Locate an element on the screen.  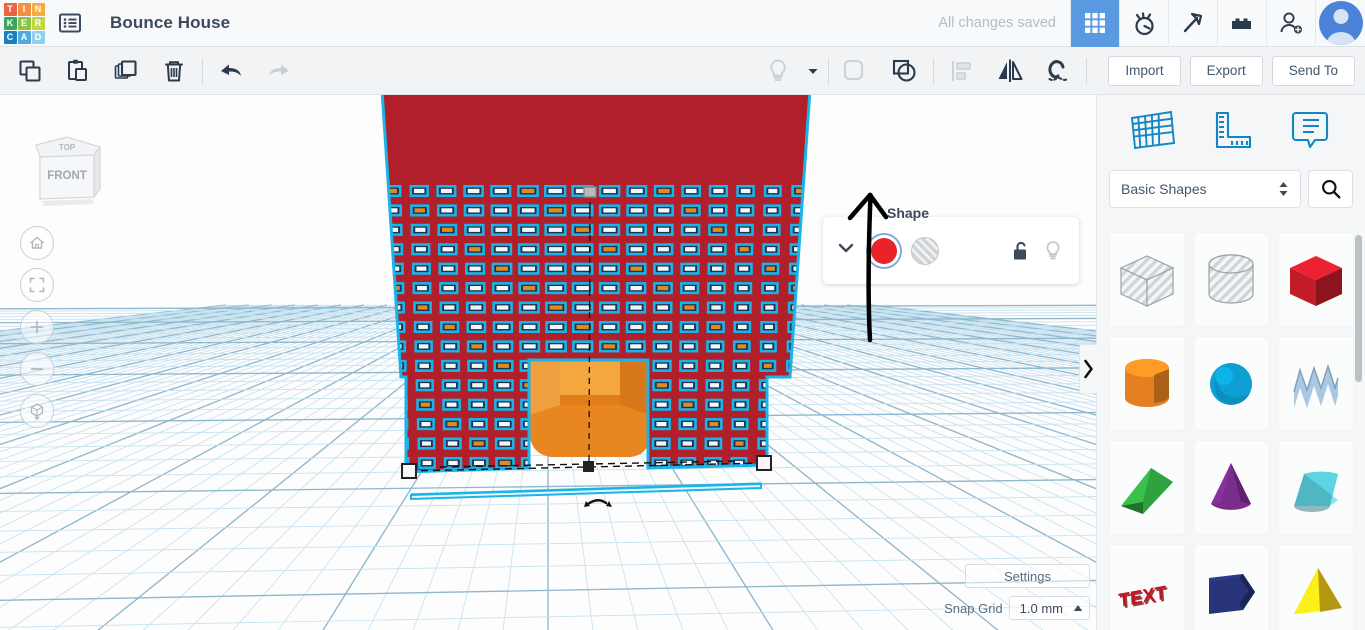
shape-text: TEXTTEXTTEXT is located at coordinates (1147, 587).